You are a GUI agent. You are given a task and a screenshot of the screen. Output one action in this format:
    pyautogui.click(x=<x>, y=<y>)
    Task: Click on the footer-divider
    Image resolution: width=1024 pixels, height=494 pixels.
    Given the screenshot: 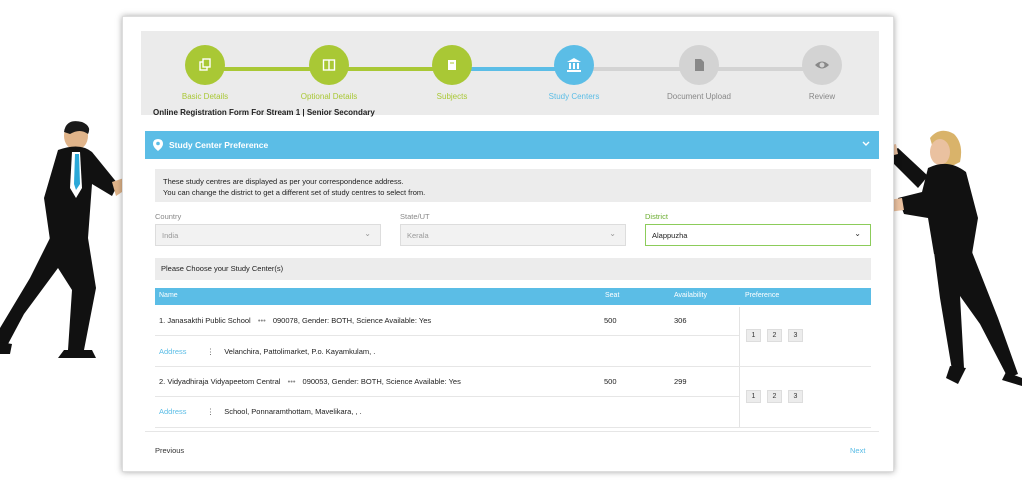 What is the action you would take?
    pyautogui.click(x=512, y=431)
    